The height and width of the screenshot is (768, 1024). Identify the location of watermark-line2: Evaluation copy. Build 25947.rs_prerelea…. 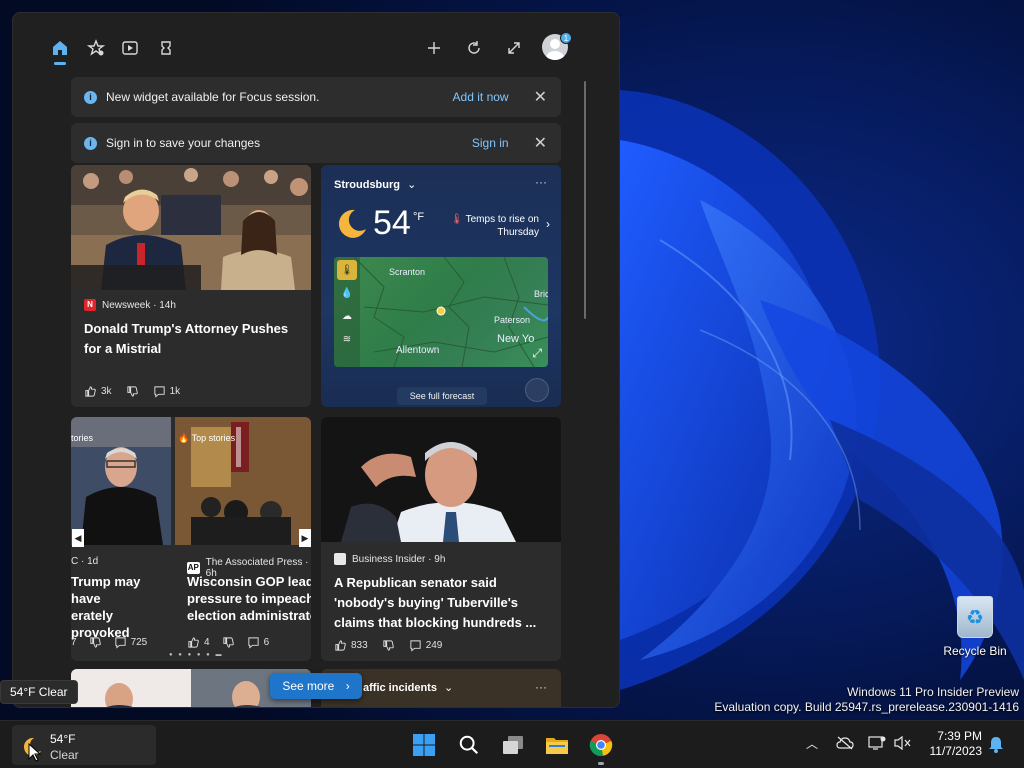
(866, 707).